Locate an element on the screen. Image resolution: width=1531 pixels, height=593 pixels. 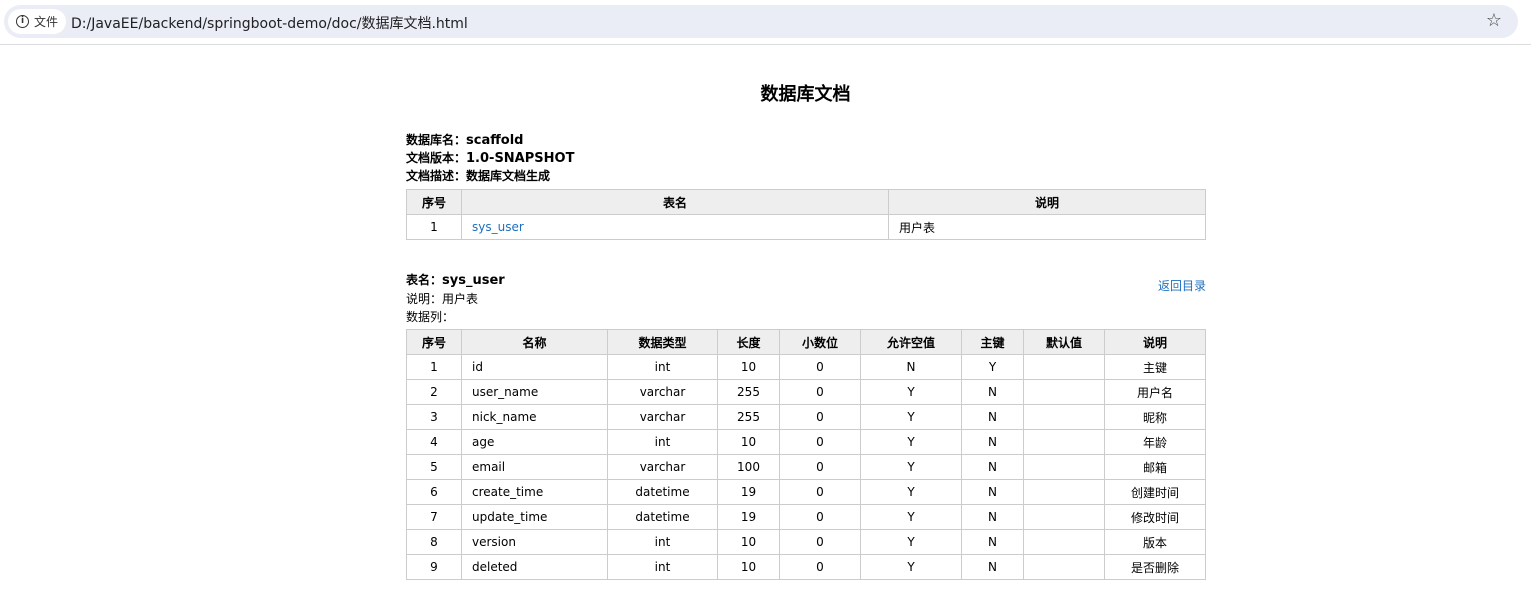
cell: 邮箱 is located at coordinates (1155, 467).